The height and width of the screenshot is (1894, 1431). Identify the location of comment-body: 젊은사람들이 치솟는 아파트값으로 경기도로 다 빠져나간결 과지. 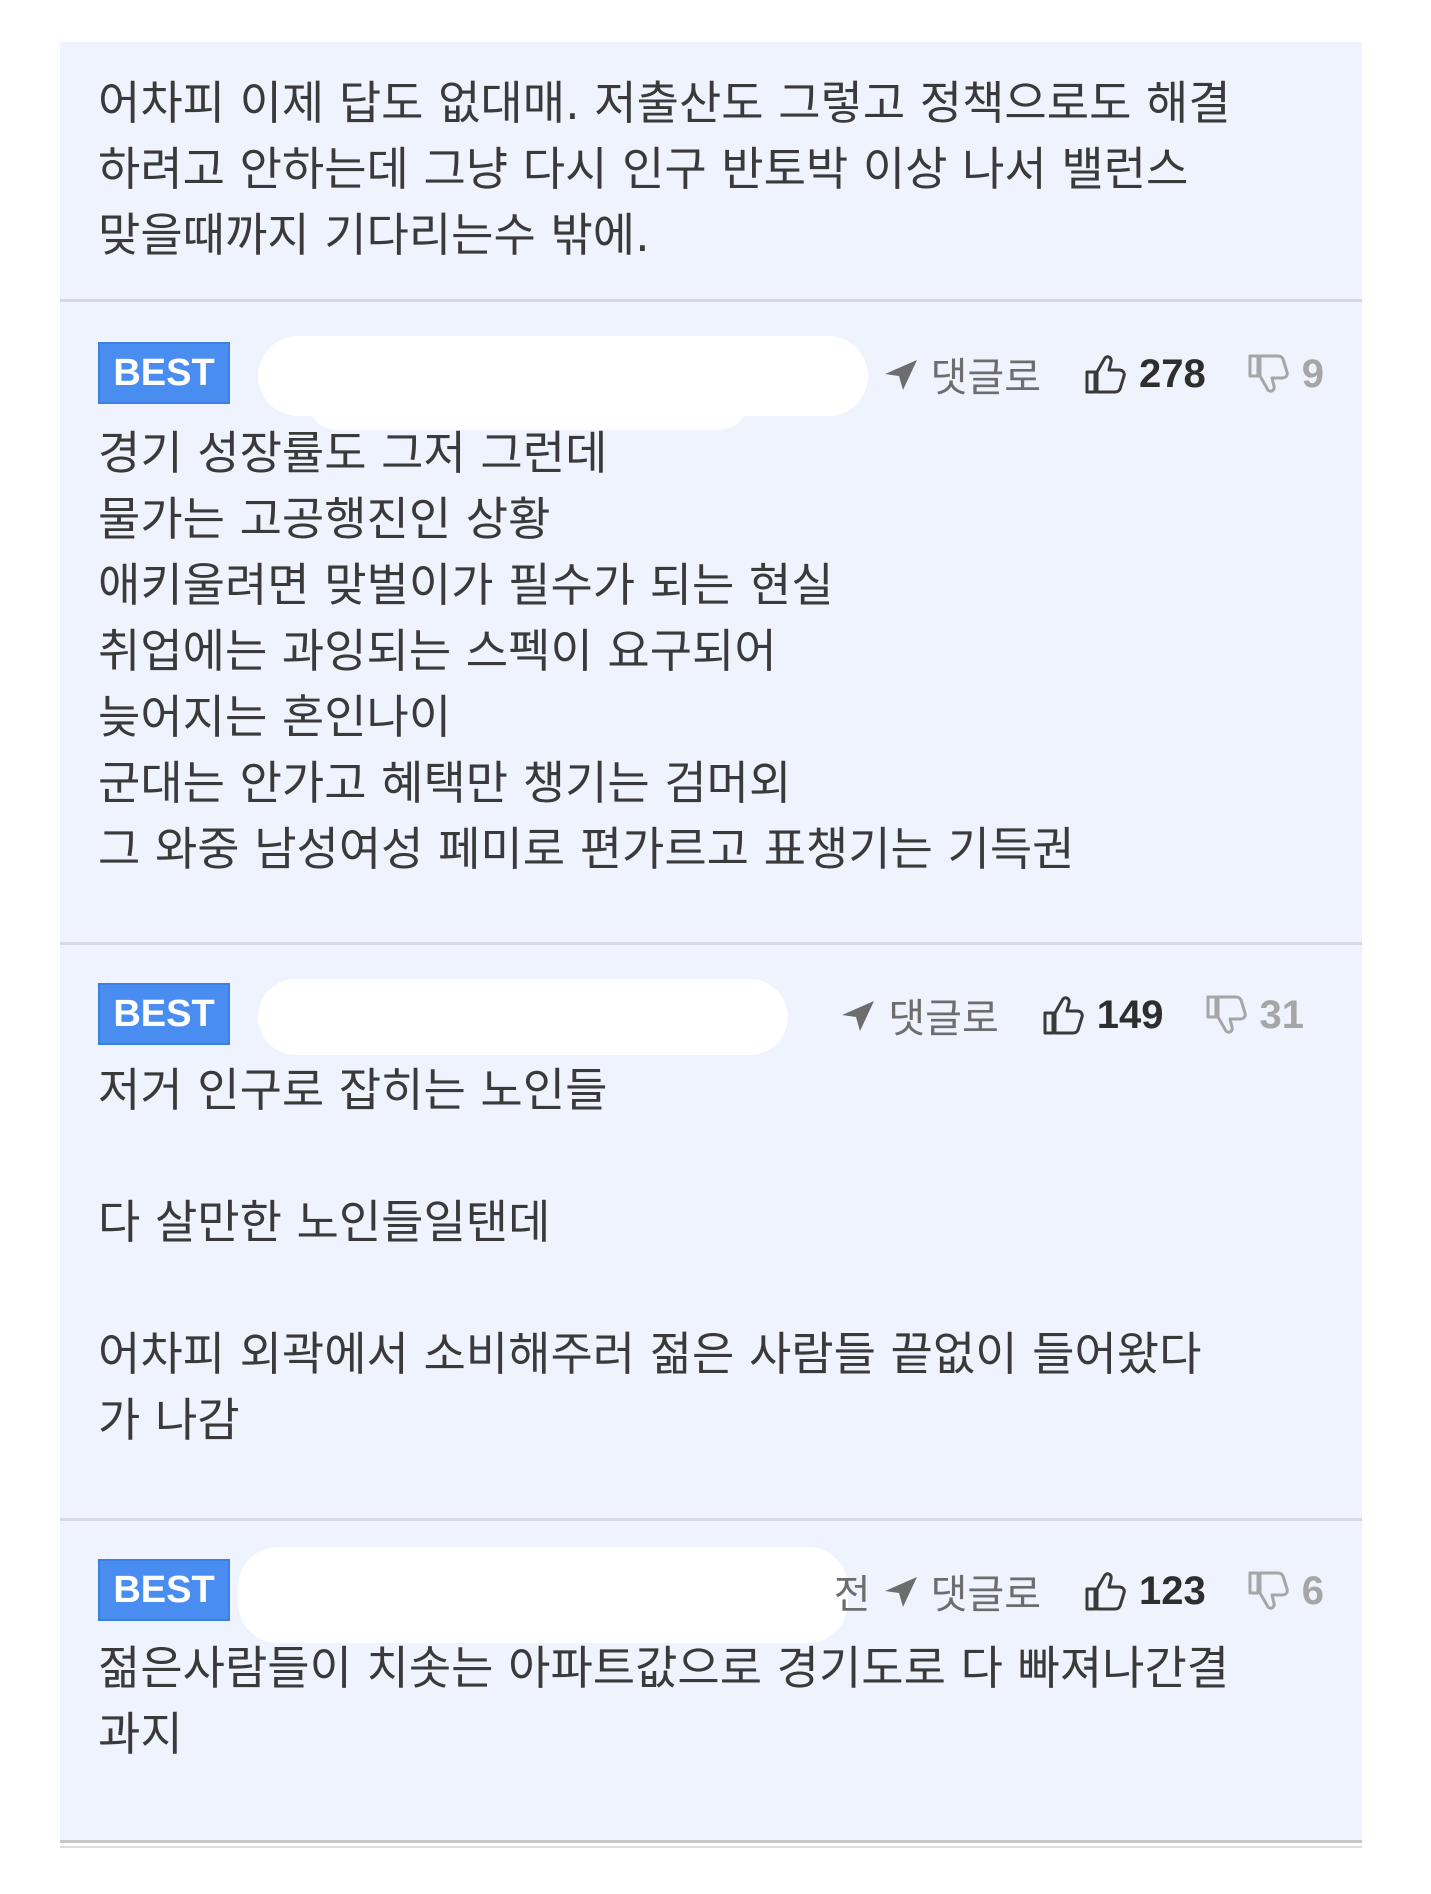
(664, 1701).